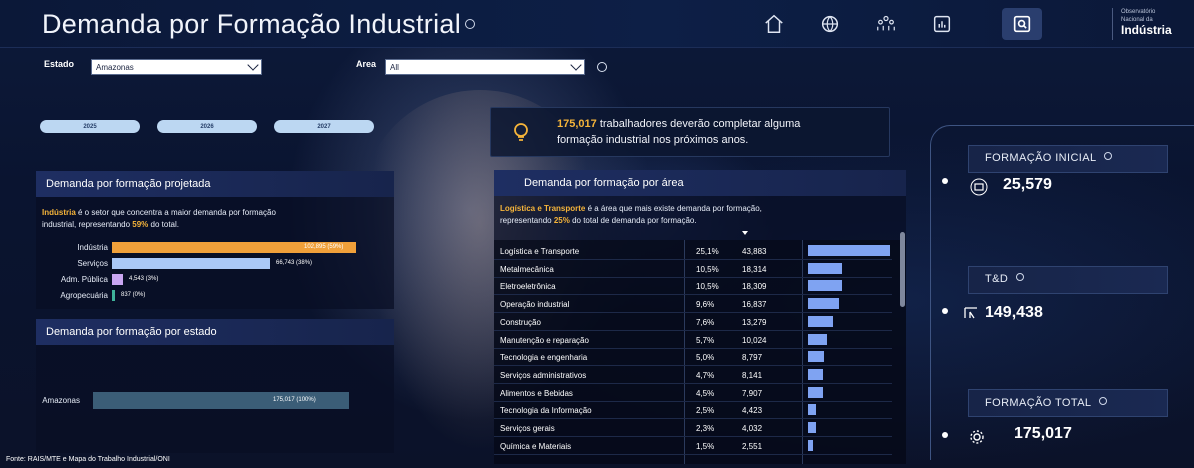  Describe the element at coordinates (693, 446) in the screenshot. I see `table-row: Química e Materiais 1,5% 2,551` at that location.